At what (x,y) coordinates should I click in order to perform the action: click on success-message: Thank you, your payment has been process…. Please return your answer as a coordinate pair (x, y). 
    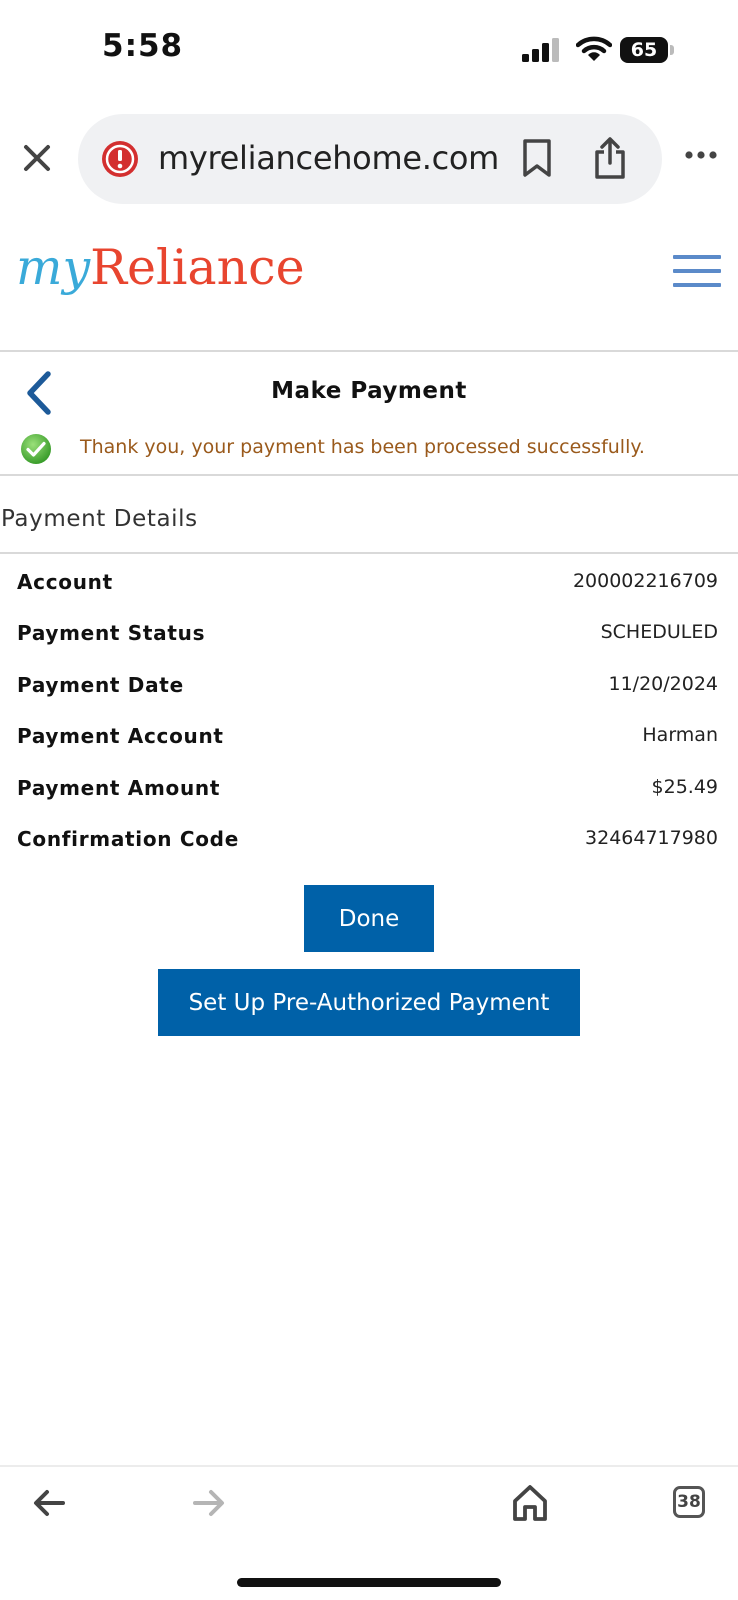
    Looking at the image, I should click on (362, 447).